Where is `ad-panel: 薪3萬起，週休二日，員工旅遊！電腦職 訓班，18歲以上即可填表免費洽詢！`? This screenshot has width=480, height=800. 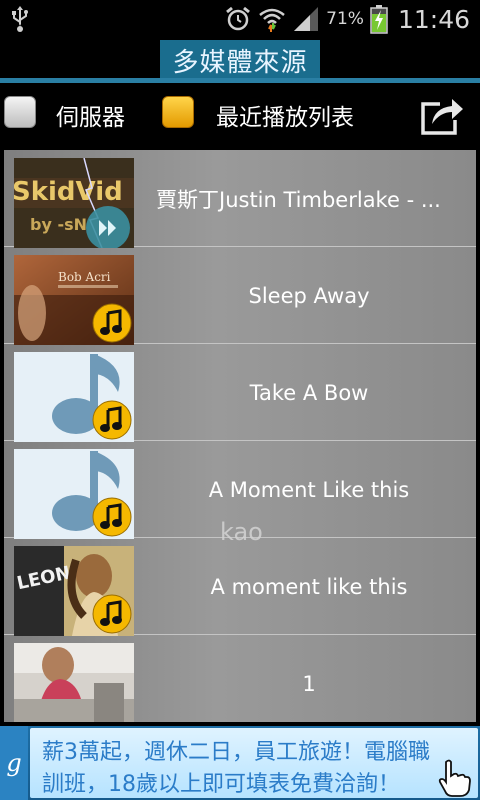
ad-panel: 薪3萬起，週休二日，員工旅遊！電腦職 訓班，18歲以上即可填表免費洽詢！ is located at coordinates (254, 763).